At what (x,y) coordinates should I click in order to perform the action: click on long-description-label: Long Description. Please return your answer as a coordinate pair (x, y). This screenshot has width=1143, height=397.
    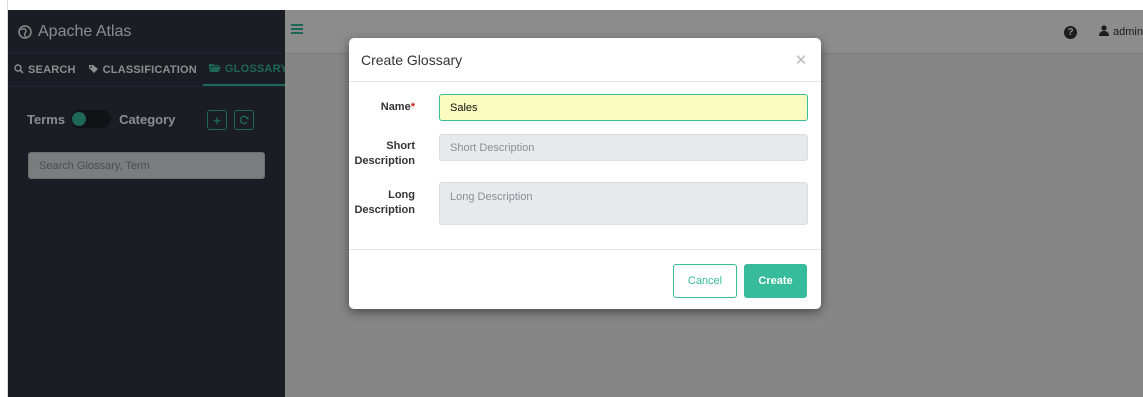
    Looking at the image, I should click on (382, 203).